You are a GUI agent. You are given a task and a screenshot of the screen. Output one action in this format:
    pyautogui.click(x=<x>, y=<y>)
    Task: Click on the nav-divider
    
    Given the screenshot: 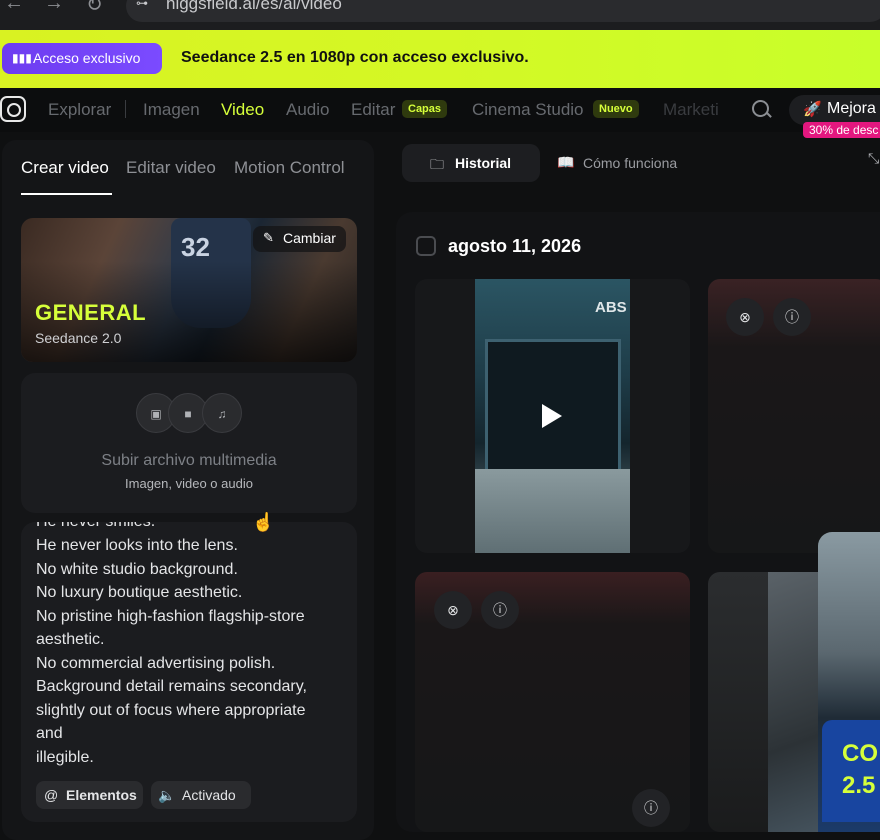 What is the action you would take?
    pyautogui.click(x=125, y=109)
    